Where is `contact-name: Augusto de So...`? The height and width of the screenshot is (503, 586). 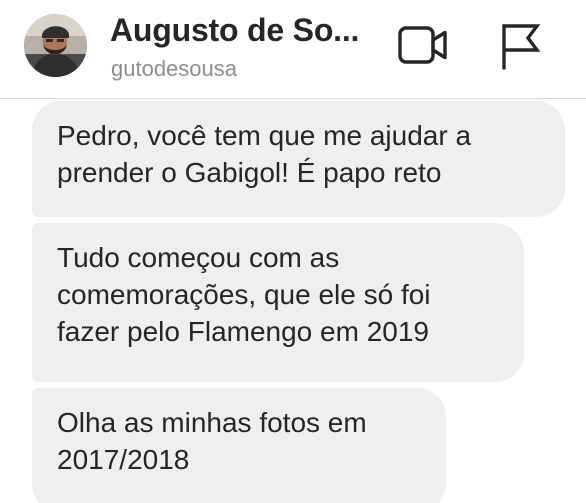 contact-name: Augusto de So... is located at coordinates (234, 30).